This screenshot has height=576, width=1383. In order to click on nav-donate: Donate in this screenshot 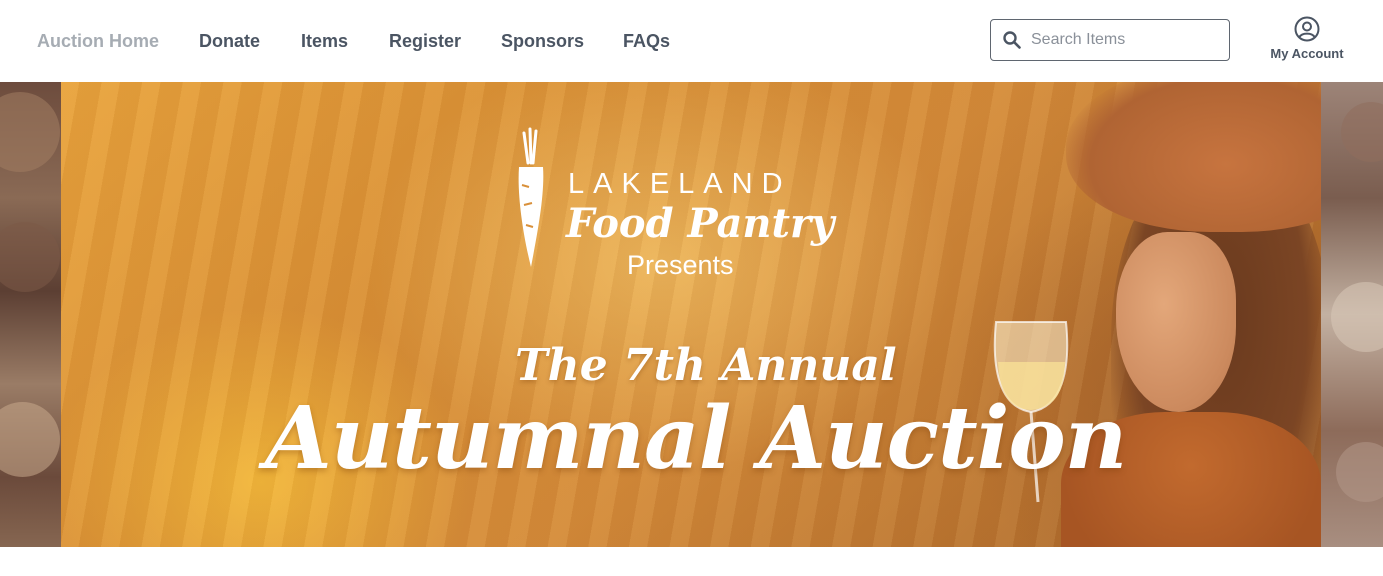, I will do `click(229, 41)`.